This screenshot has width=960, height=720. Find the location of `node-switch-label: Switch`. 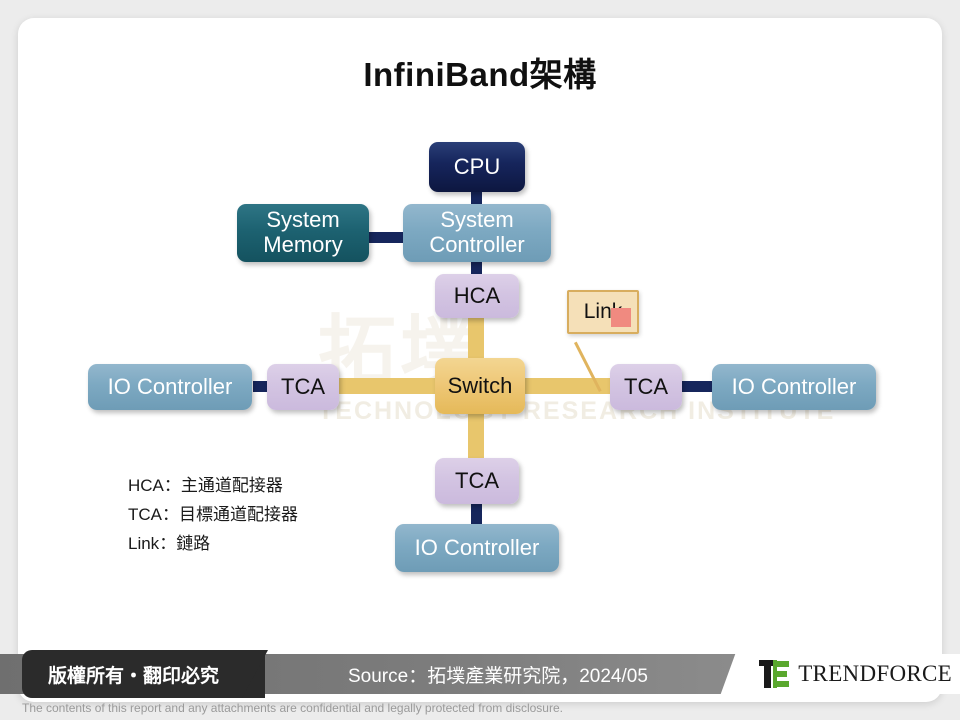

node-switch-label: Switch is located at coordinates (480, 385).